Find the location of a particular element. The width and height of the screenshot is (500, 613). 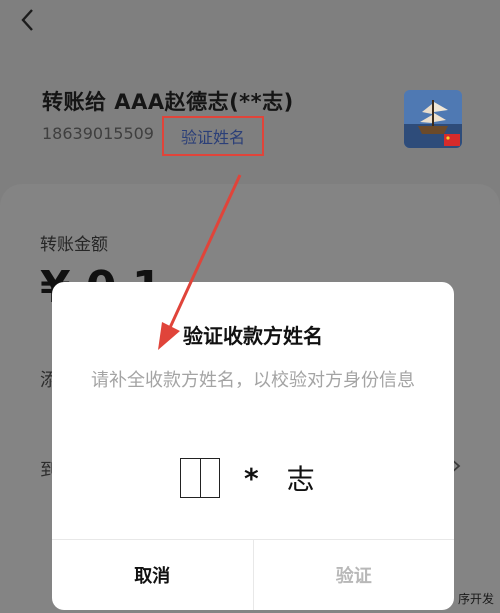

dialog-description: 请补全收款方姓名，以校验对方身份信息 is located at coordinates (253, 380).